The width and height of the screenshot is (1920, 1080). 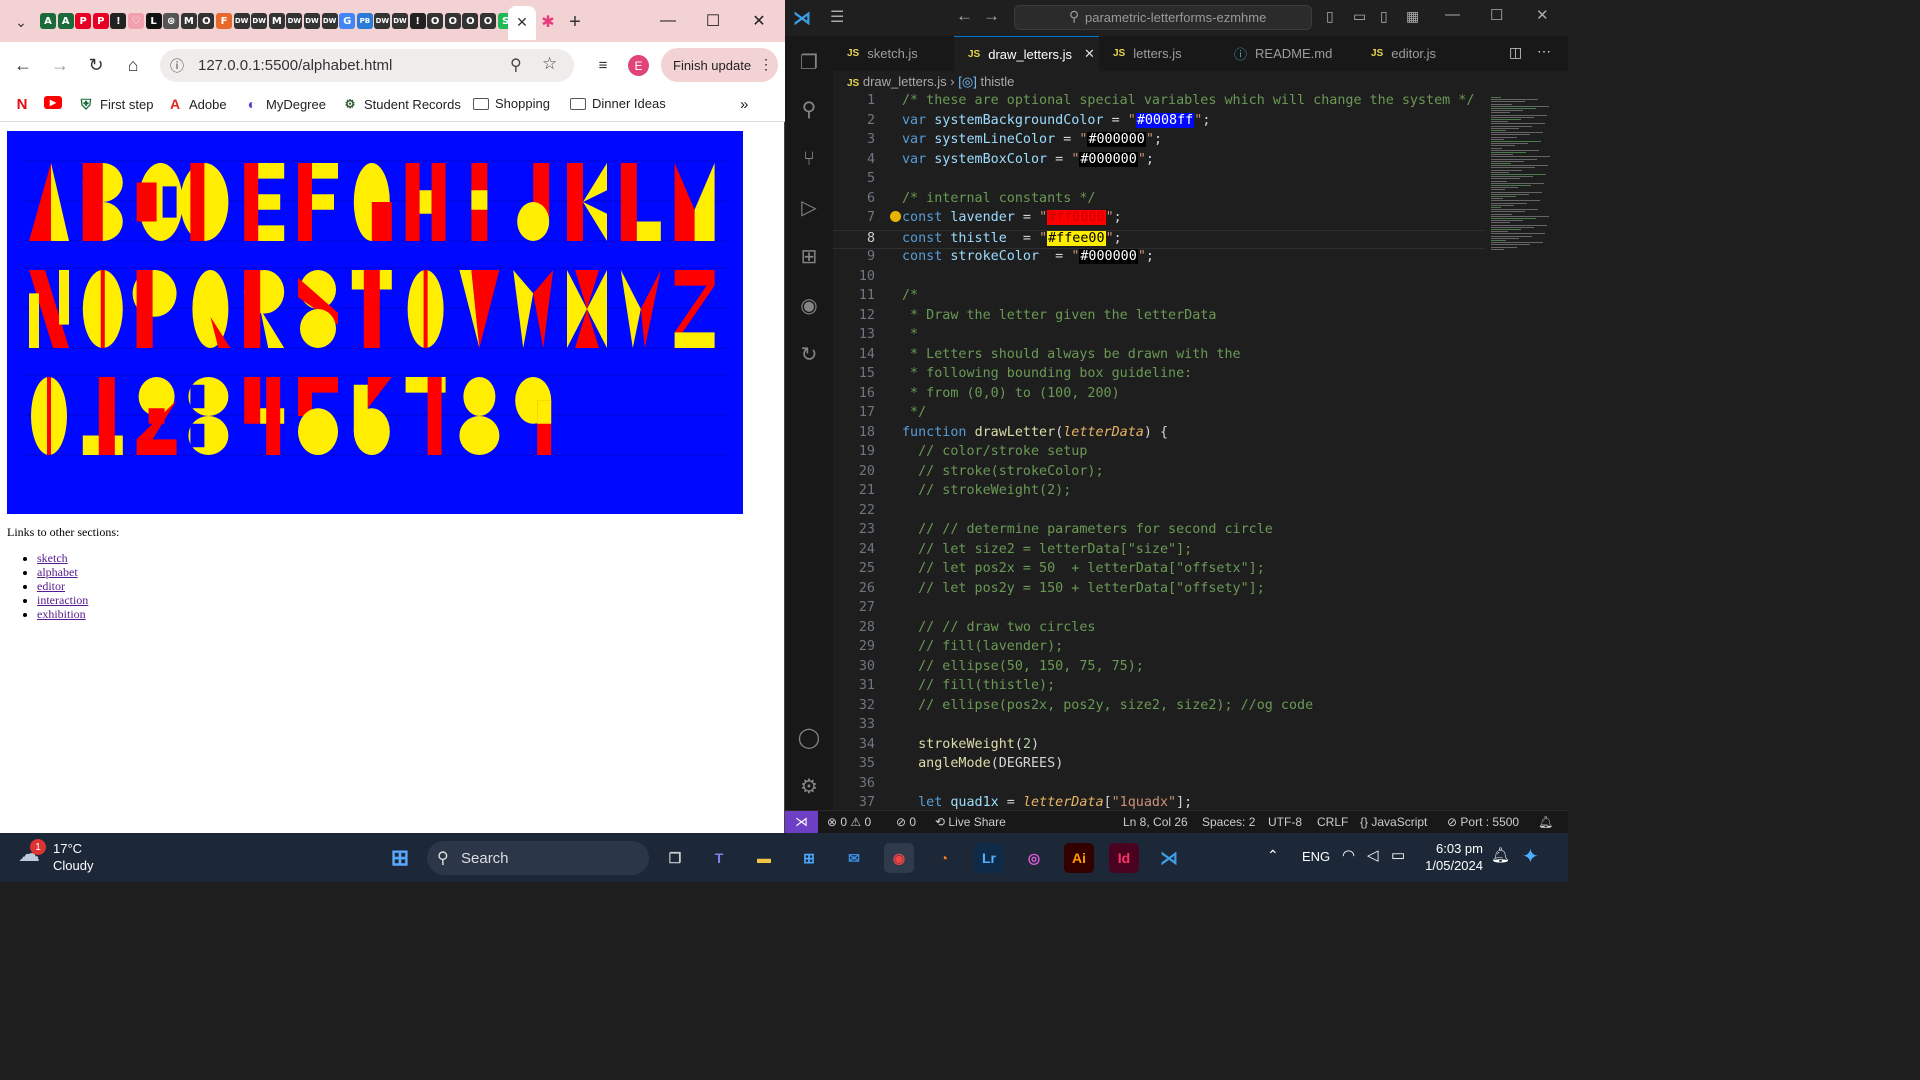 I want to click on volume-icon: ◁, so click(x=1373, y=855).